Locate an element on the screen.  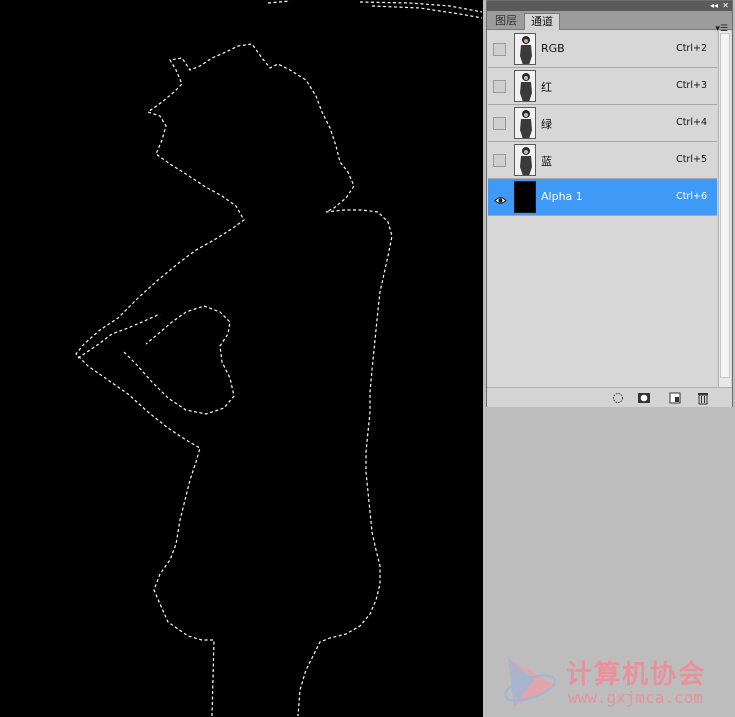
channel-shortcut: Ctrl+6 is located at coordinates (691, 196).